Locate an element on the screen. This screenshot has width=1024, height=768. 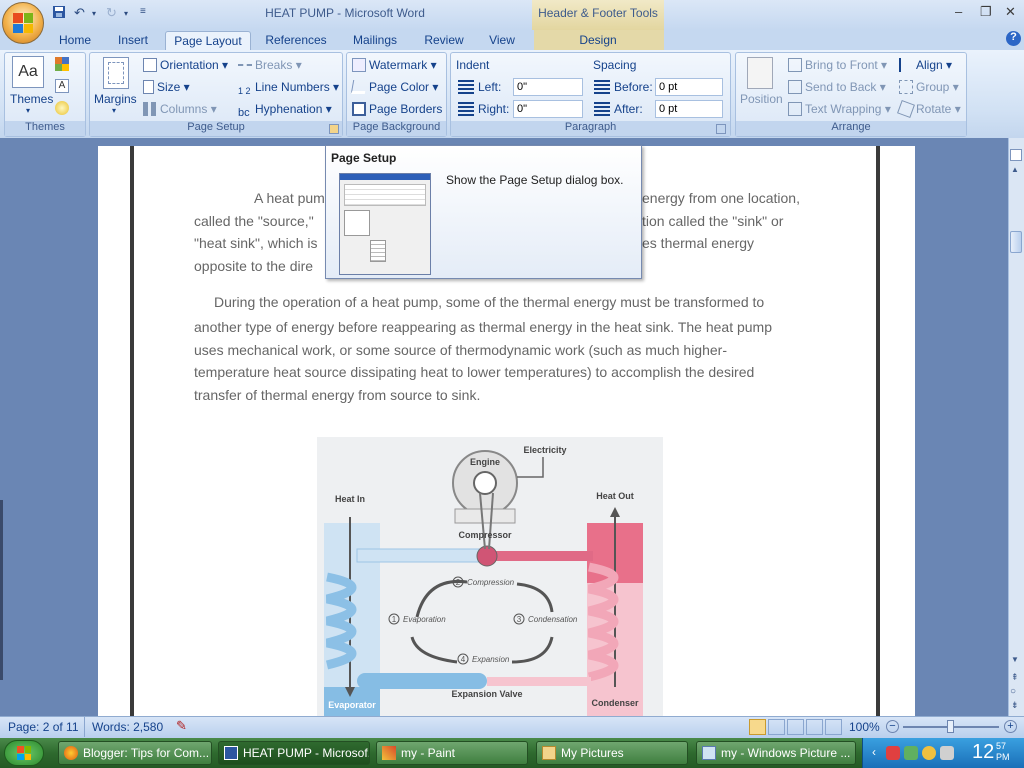
indent-left-label: Left: is located at coordinates (490, 87).